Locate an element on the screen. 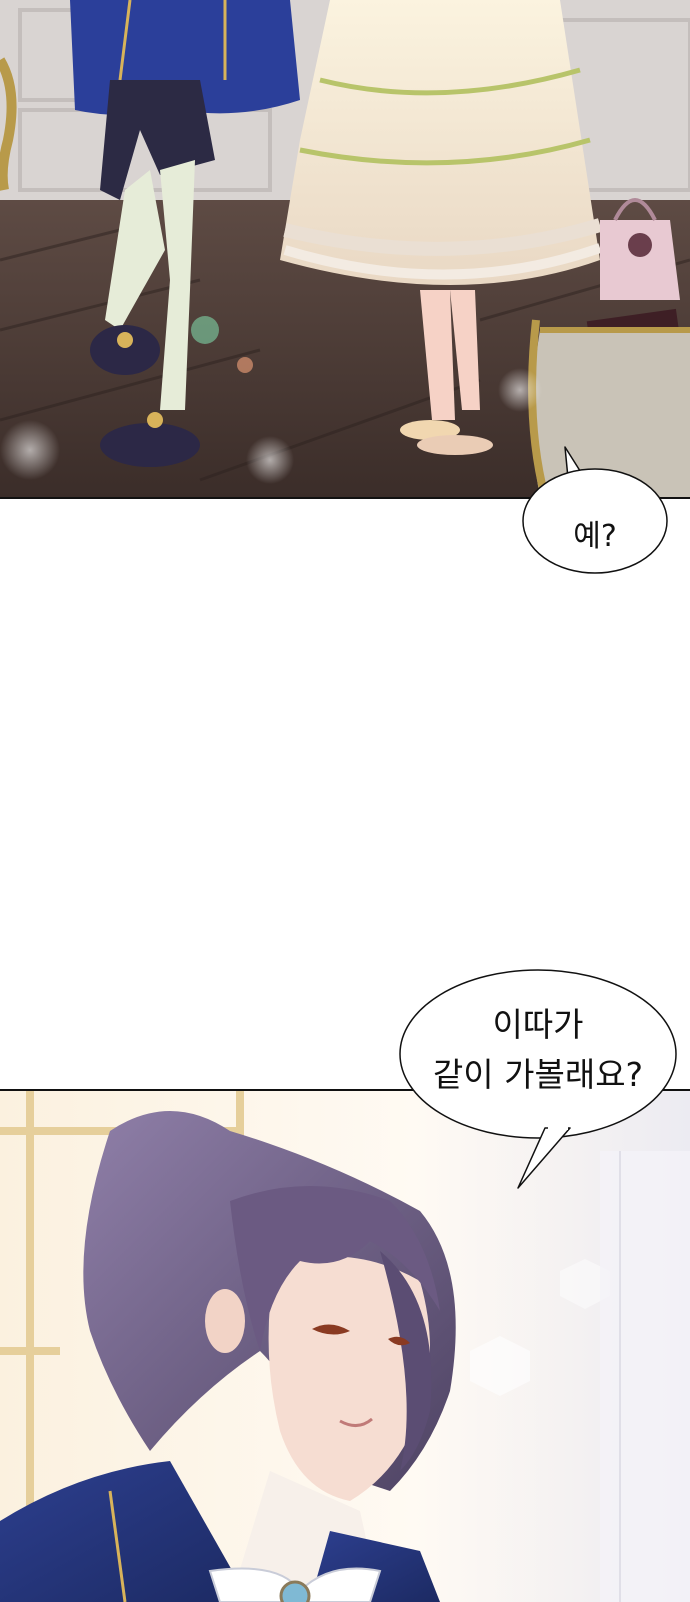  speech-bubble-2-line-1: 이따가 is located at coordinates (538, 1024).